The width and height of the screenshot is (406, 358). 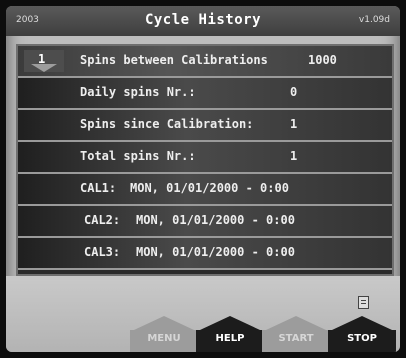 What do you see at coordinates (164, 338) in the screenshot?
I see `menu-label: MENU` at bounding box center [164, 338].